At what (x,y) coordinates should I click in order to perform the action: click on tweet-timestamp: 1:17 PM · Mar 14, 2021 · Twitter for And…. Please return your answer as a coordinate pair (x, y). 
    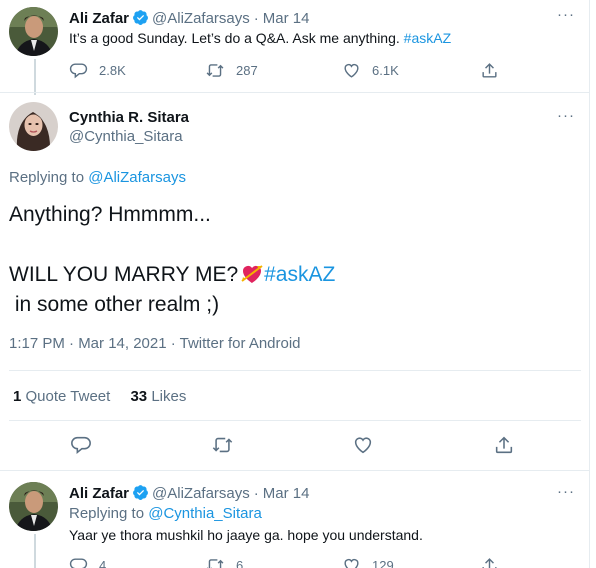
    Looking at the image, I should click on (155, 343).